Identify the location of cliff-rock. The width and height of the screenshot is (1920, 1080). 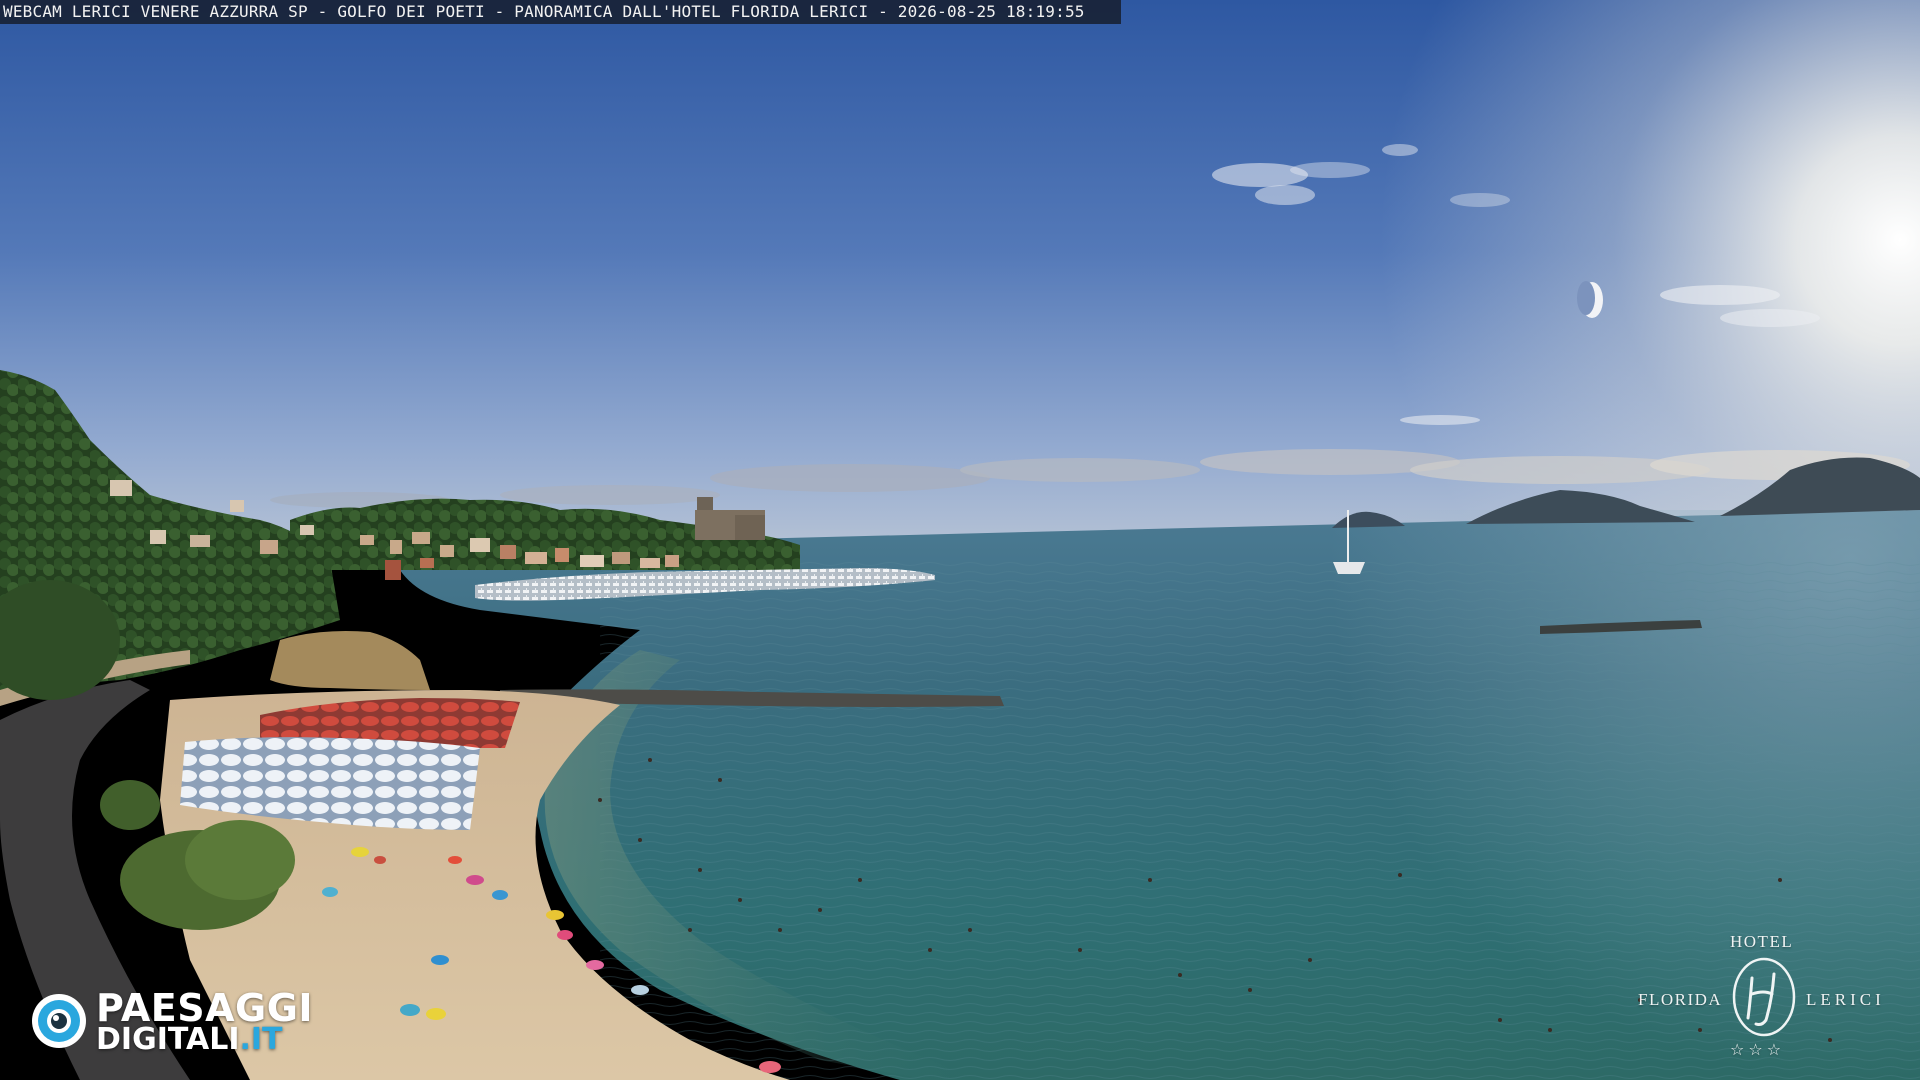
(350, 660).